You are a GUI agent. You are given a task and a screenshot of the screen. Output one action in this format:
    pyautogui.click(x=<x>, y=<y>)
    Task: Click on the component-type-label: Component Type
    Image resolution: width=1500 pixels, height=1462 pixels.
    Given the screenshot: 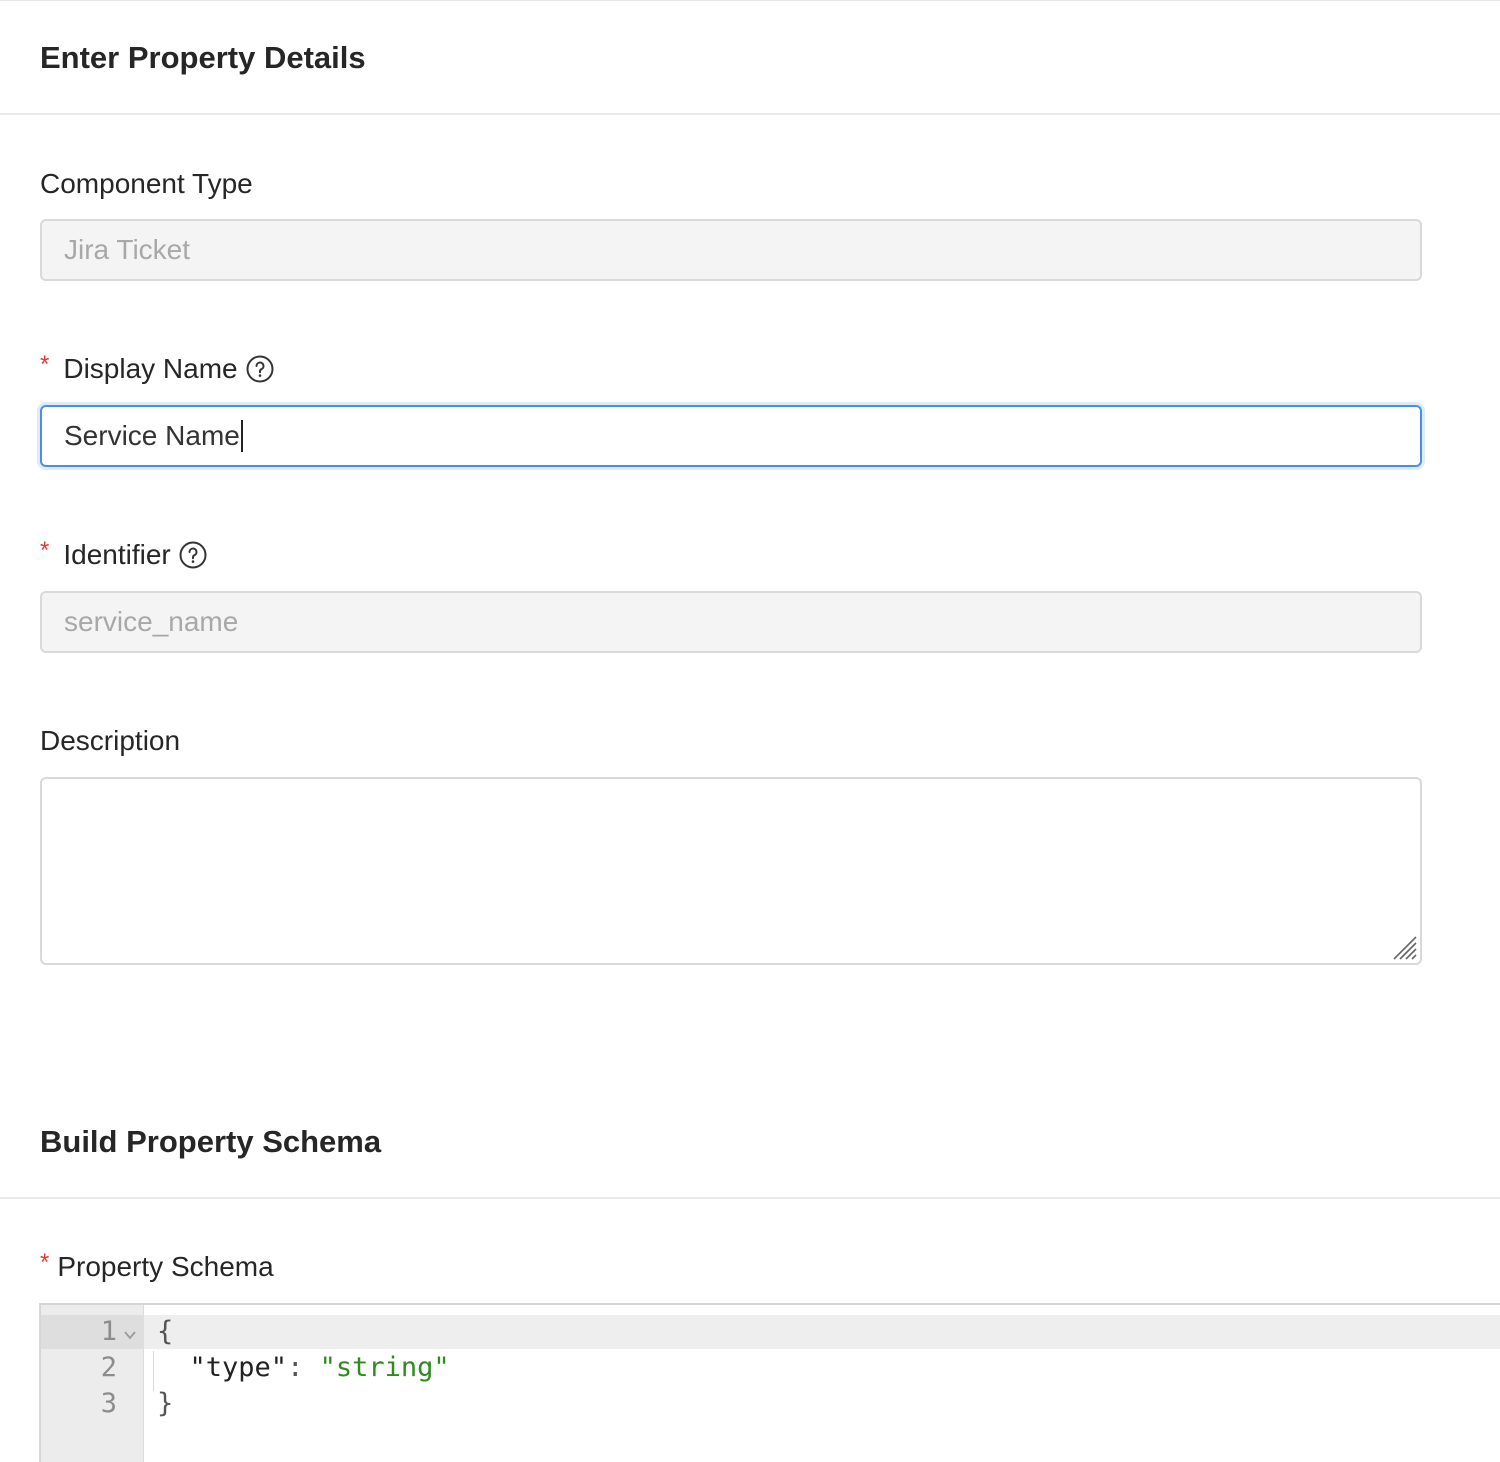 What is the action you would take?
    pyautogui.click(x=146, y=184)
    